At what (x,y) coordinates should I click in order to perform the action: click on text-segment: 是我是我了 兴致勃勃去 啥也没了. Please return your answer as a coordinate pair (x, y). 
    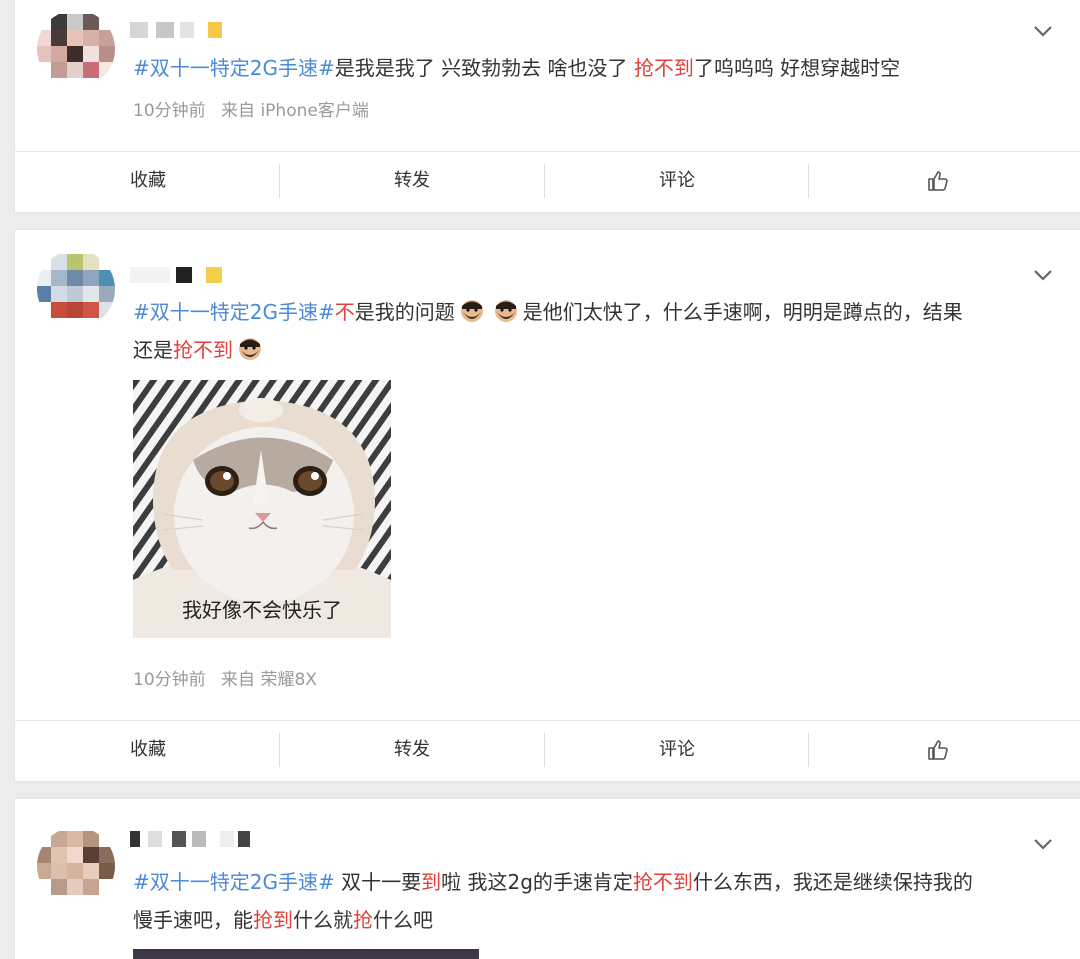
    Looking at the image, I should click on (484, 68).